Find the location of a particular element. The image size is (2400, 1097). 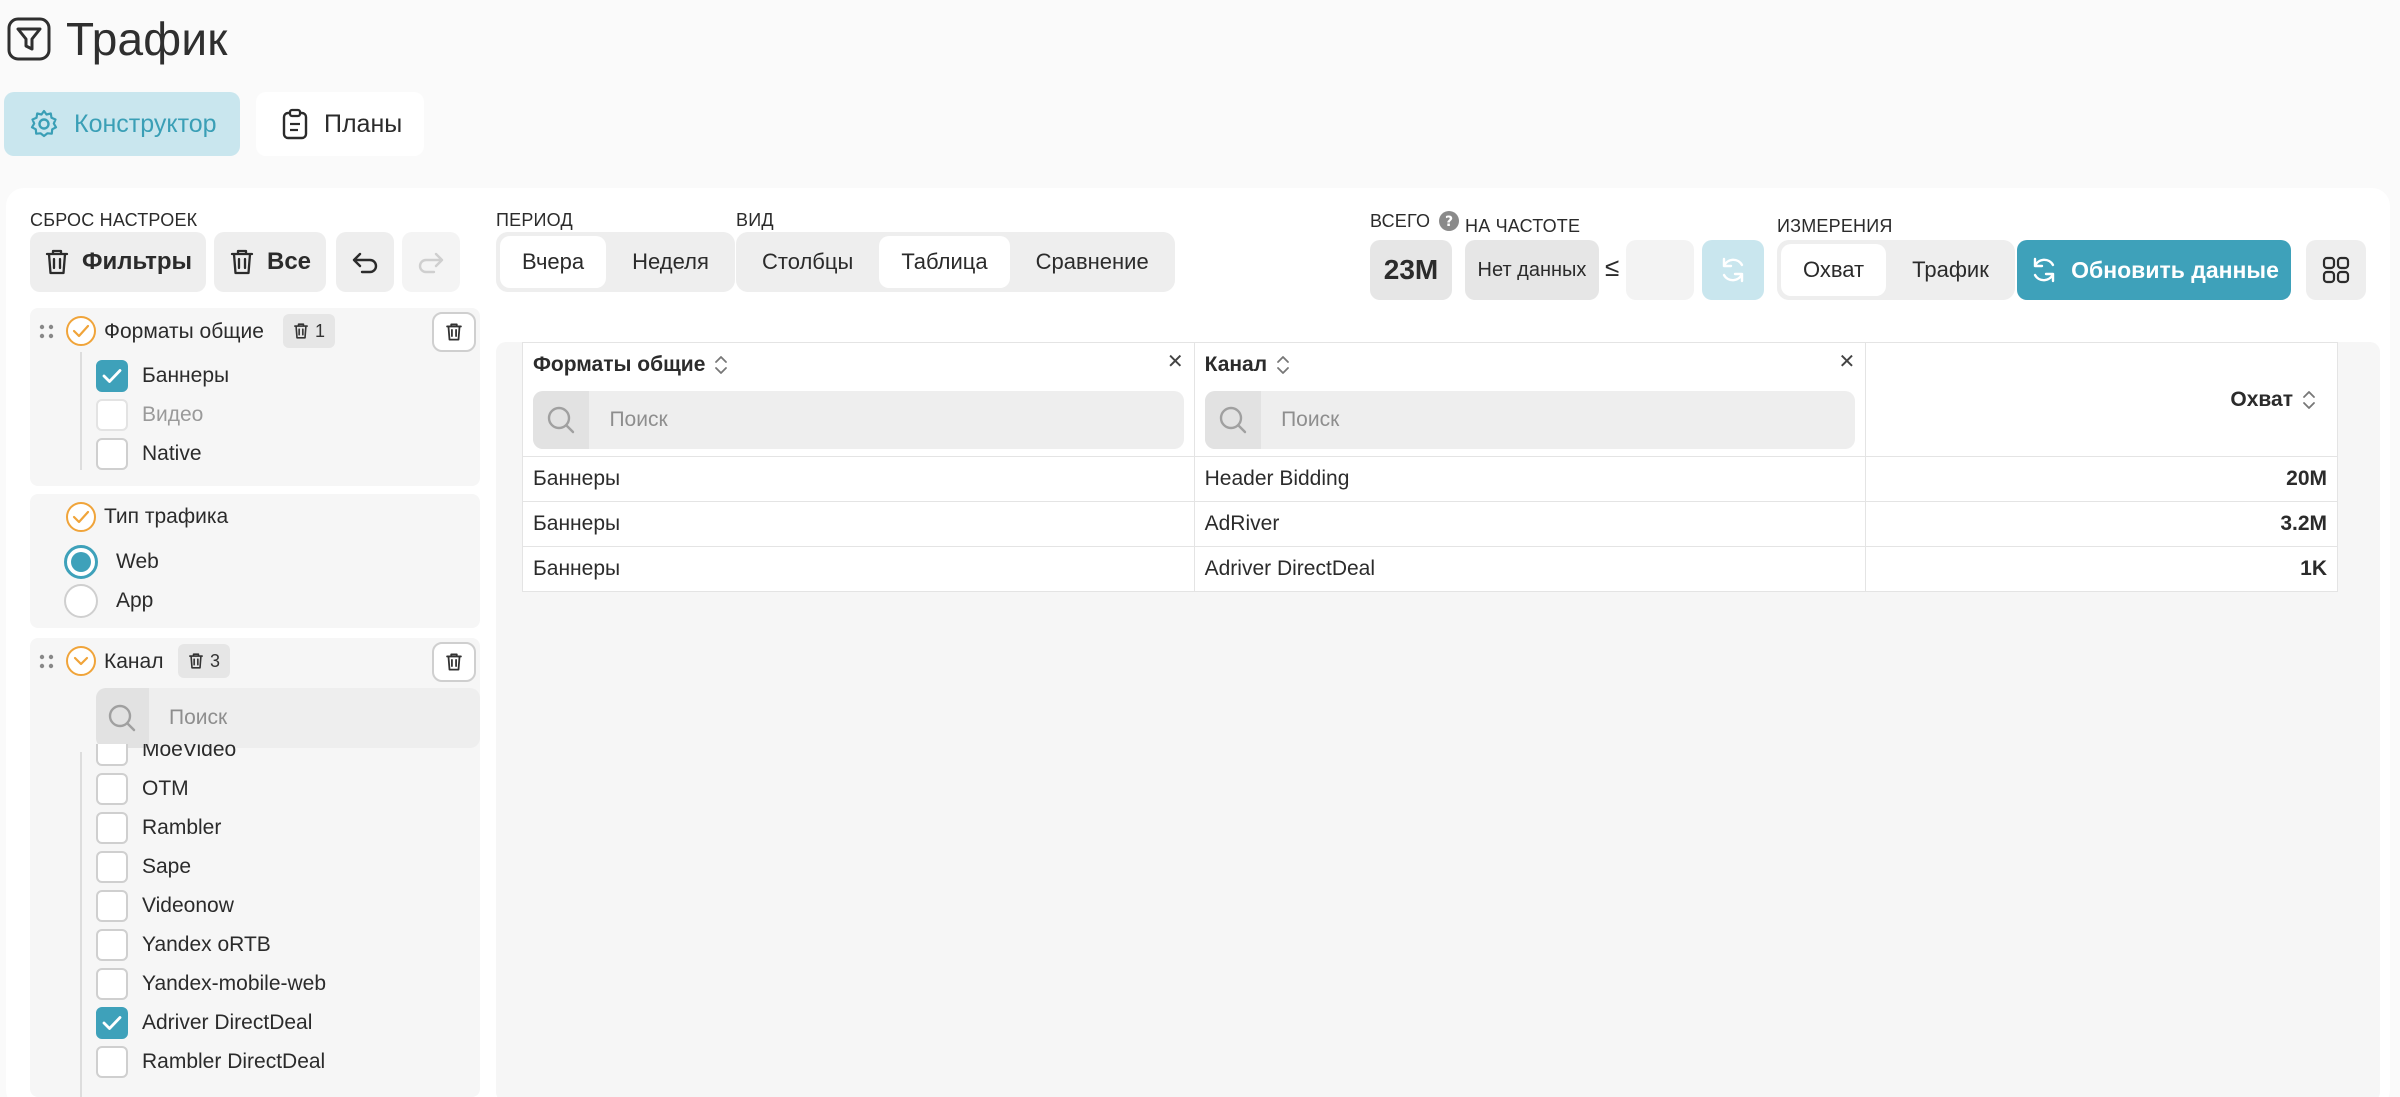

view-label: ВИД is located at coordinates (755, 220).